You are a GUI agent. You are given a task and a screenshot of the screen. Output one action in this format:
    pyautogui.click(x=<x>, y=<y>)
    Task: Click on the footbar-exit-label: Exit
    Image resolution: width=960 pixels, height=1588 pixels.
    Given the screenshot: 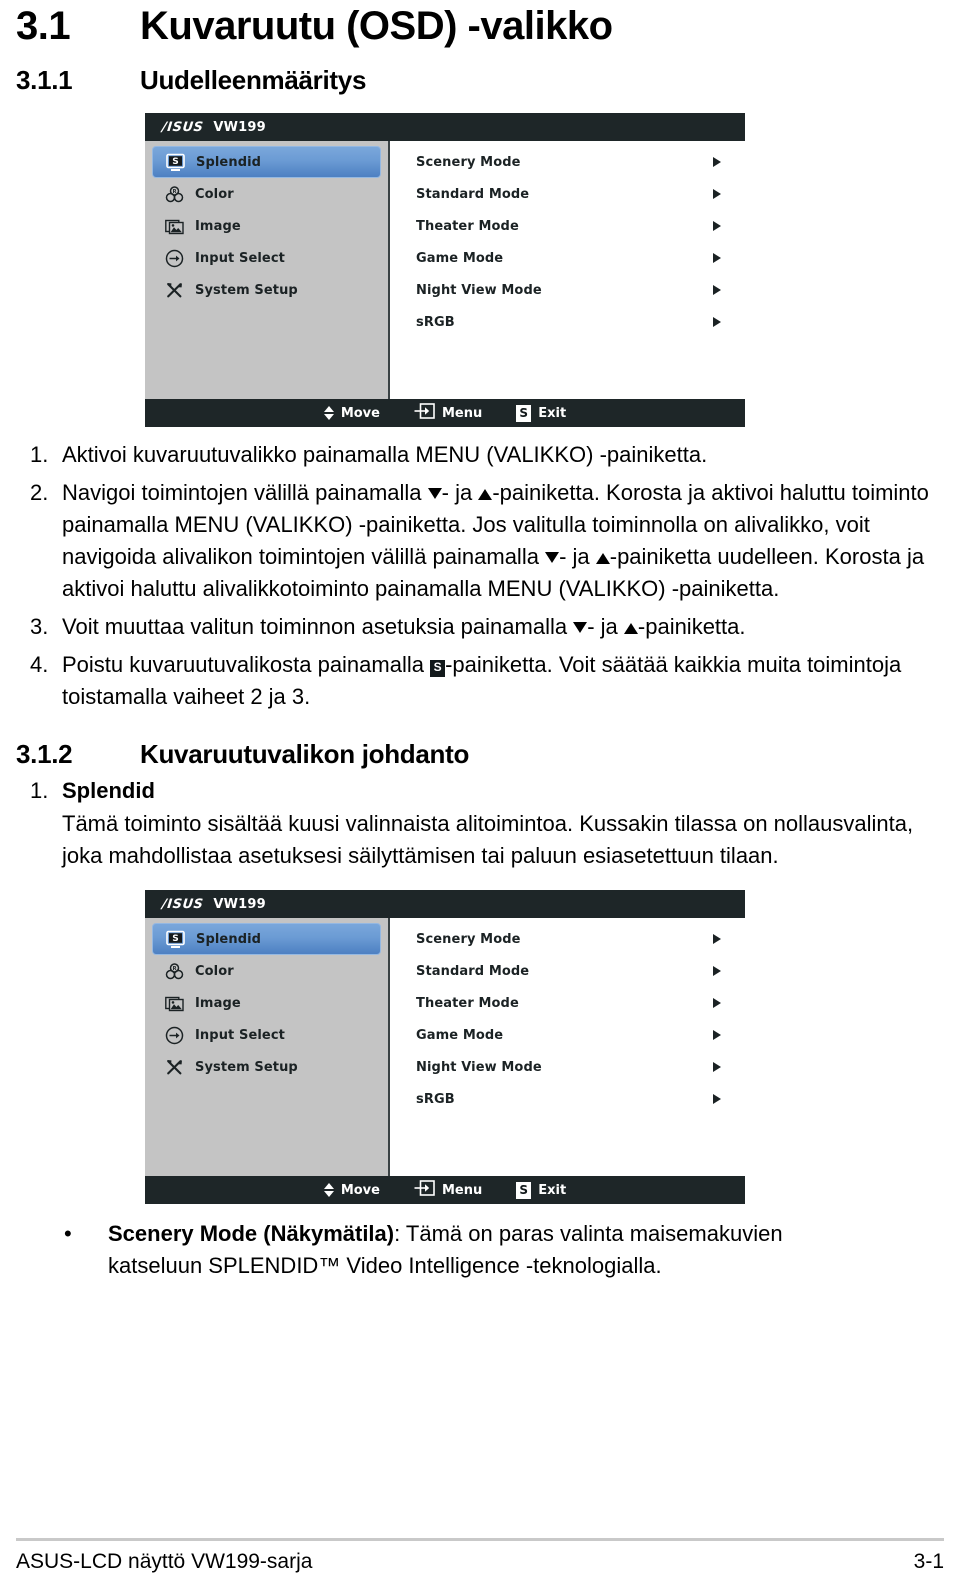 What is the action you would take?
    pyautogui.click(x=552, y=1190)
    